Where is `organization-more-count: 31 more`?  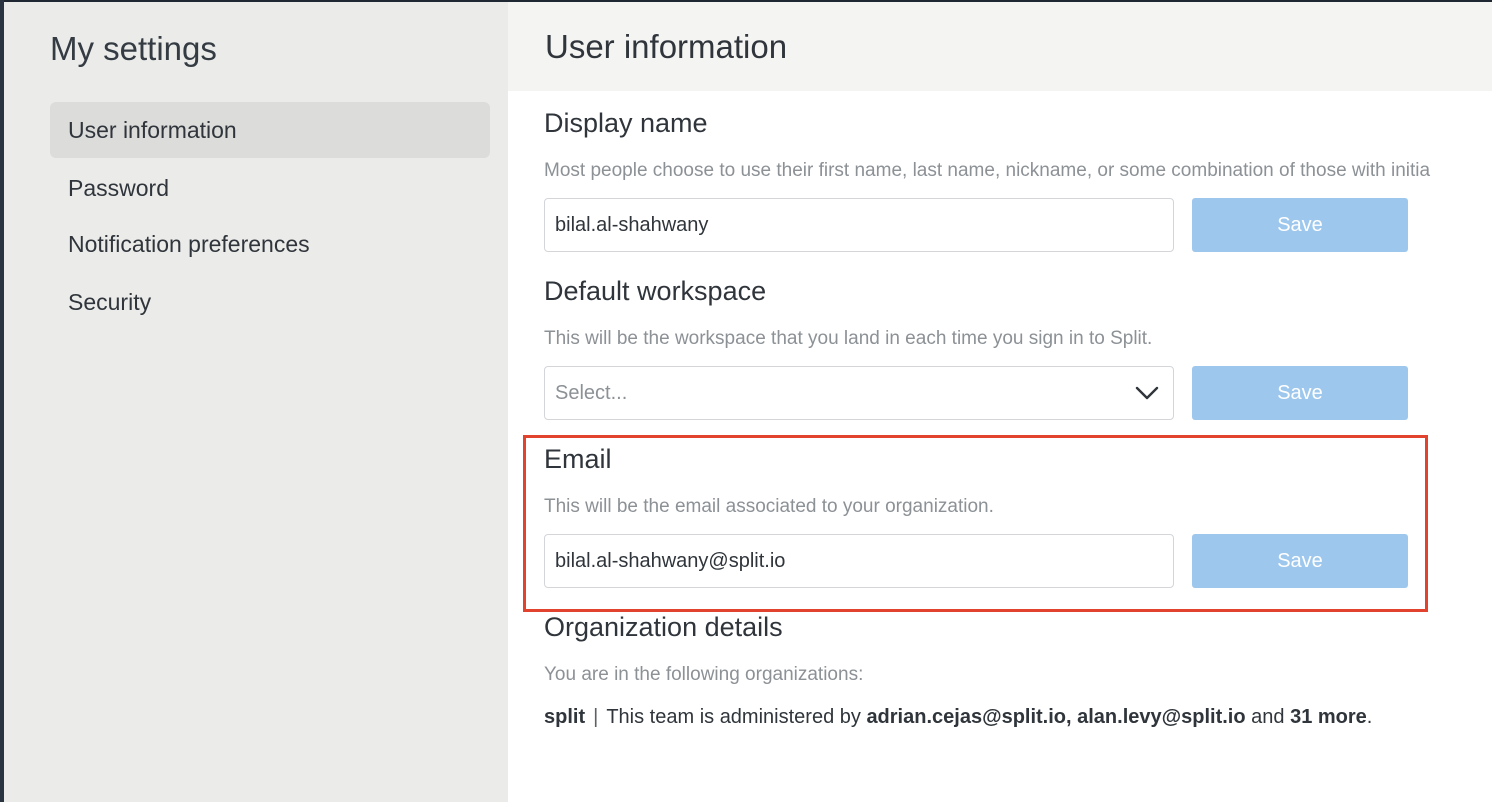
organization-more-count: 31 more is located at coordinates (1328, 717).